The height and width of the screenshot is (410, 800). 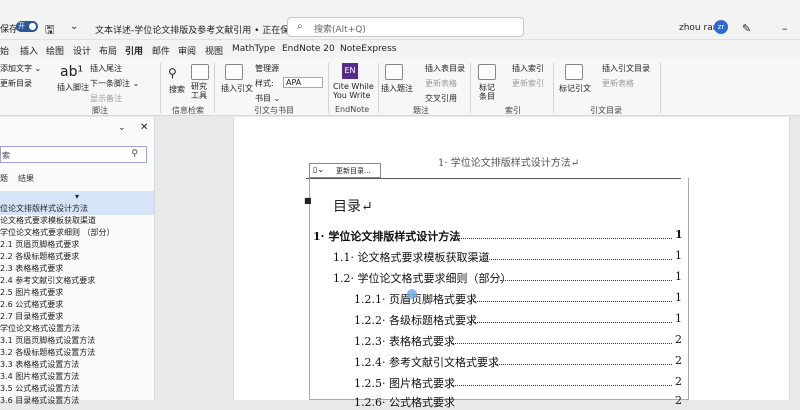 What do you see at coordinates (55, 50) in the screenshot?
I see `tab-draw: 绘图` at bounding box center [55, 50].